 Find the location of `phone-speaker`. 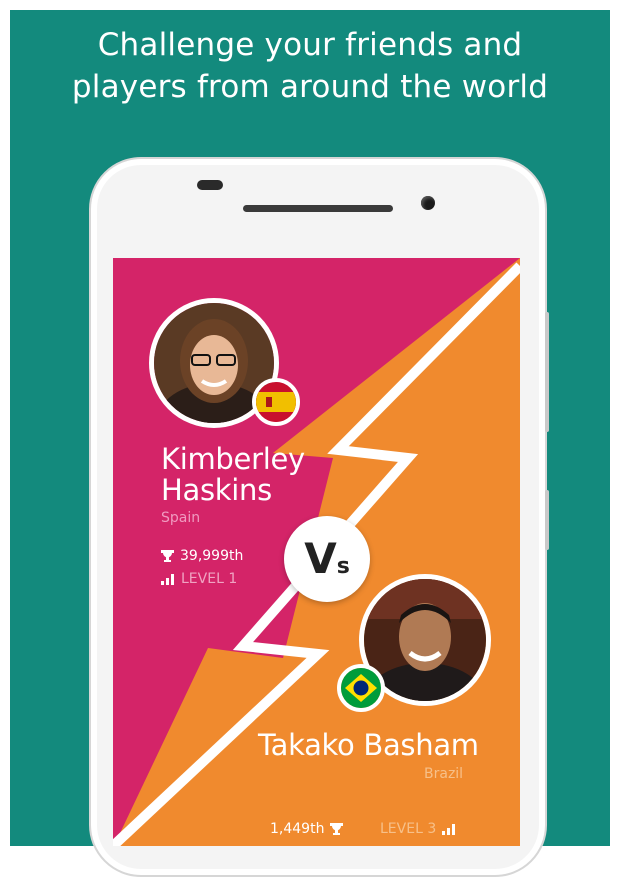

phone-speaker is located at coordinates (318, 208).